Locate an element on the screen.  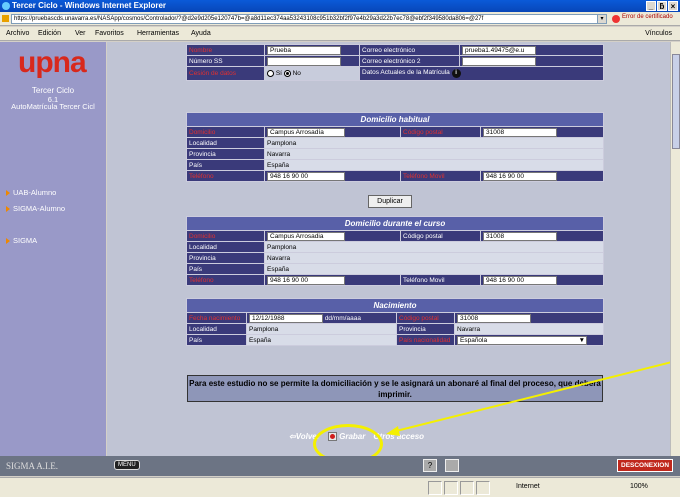
internet-zone: Internet is located at coordinates (528, 486).